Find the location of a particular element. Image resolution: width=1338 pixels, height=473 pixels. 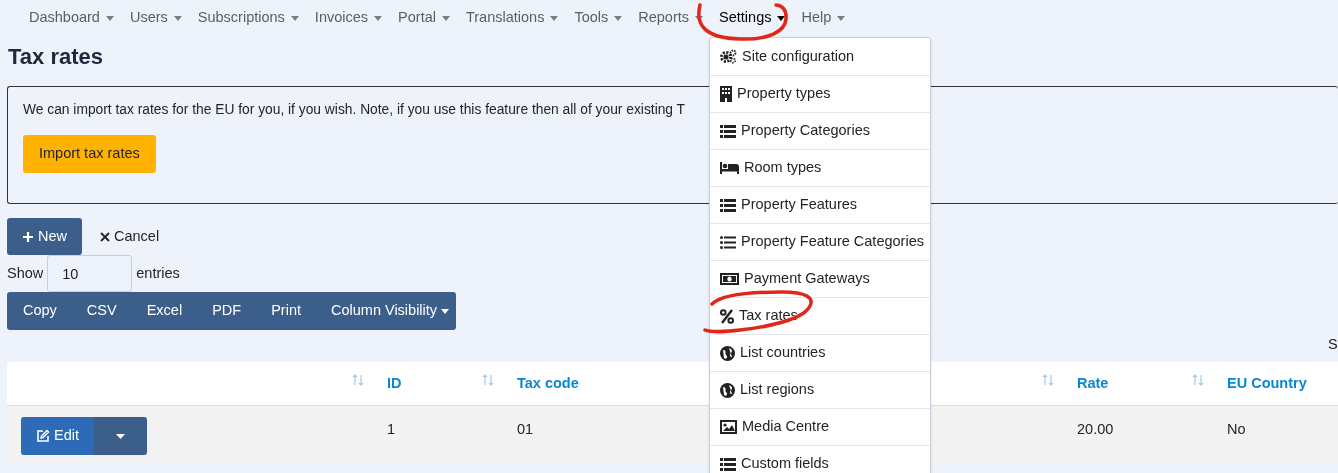

column-header: ID is located at coordinates (394, 383).